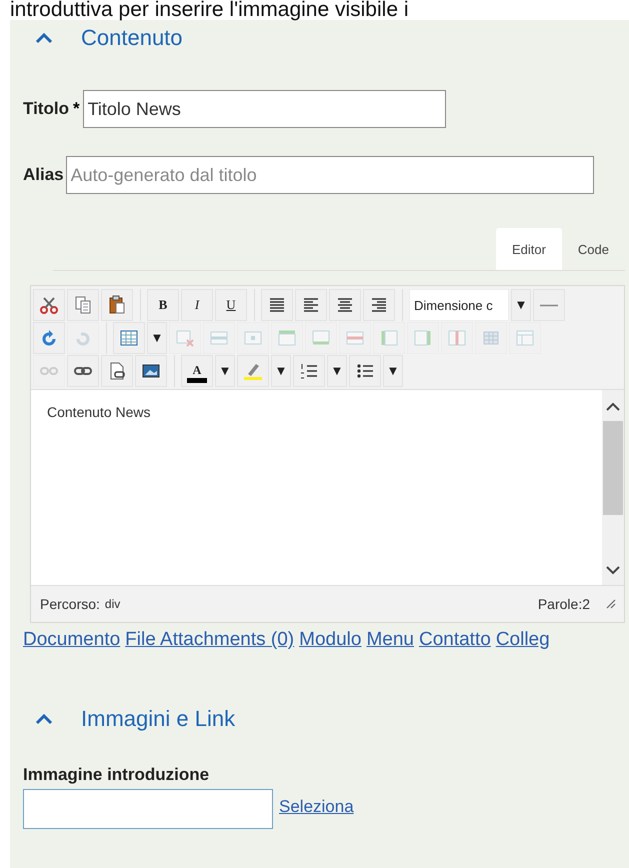 The image size is (629, 868). I want to click on text-color-button: A, so click(197, 371).